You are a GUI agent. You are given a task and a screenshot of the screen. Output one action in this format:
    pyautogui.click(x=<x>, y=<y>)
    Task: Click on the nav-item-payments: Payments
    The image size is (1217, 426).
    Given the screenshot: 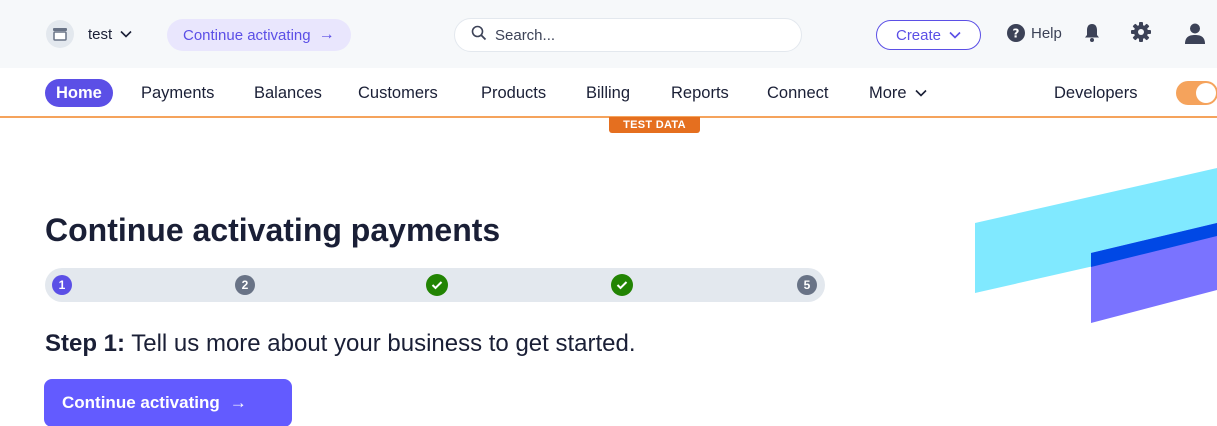 What is the action you would take?
    pyautogui.click(x=177, y=93)
    